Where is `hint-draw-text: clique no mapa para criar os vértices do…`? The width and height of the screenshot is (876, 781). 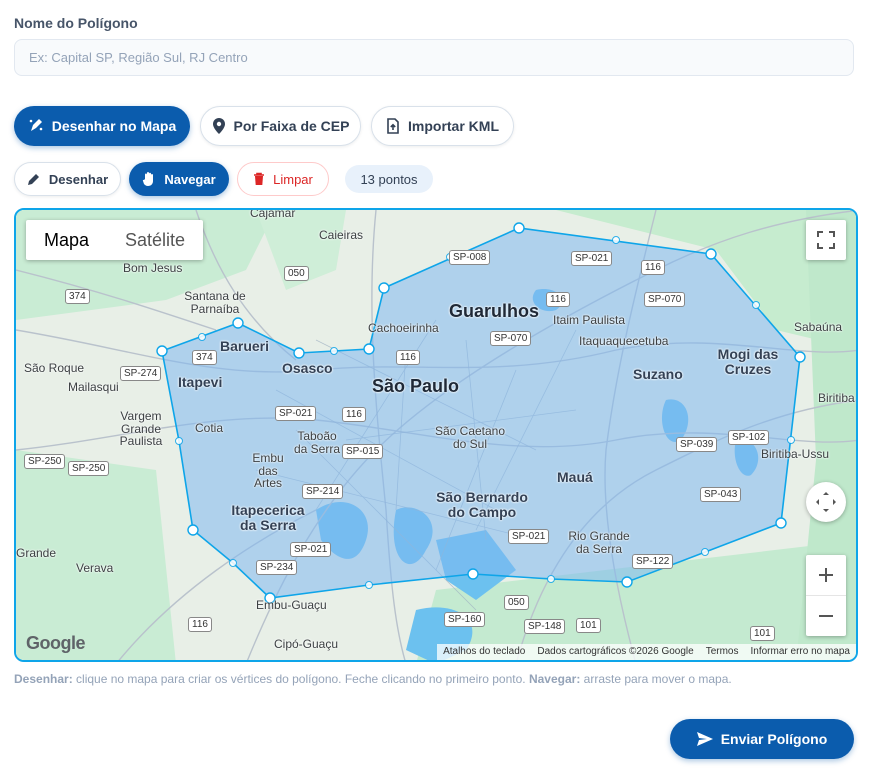
hint-draw-text: clique no mapa para criar os vértices do… is located at coordinates (300, 679).